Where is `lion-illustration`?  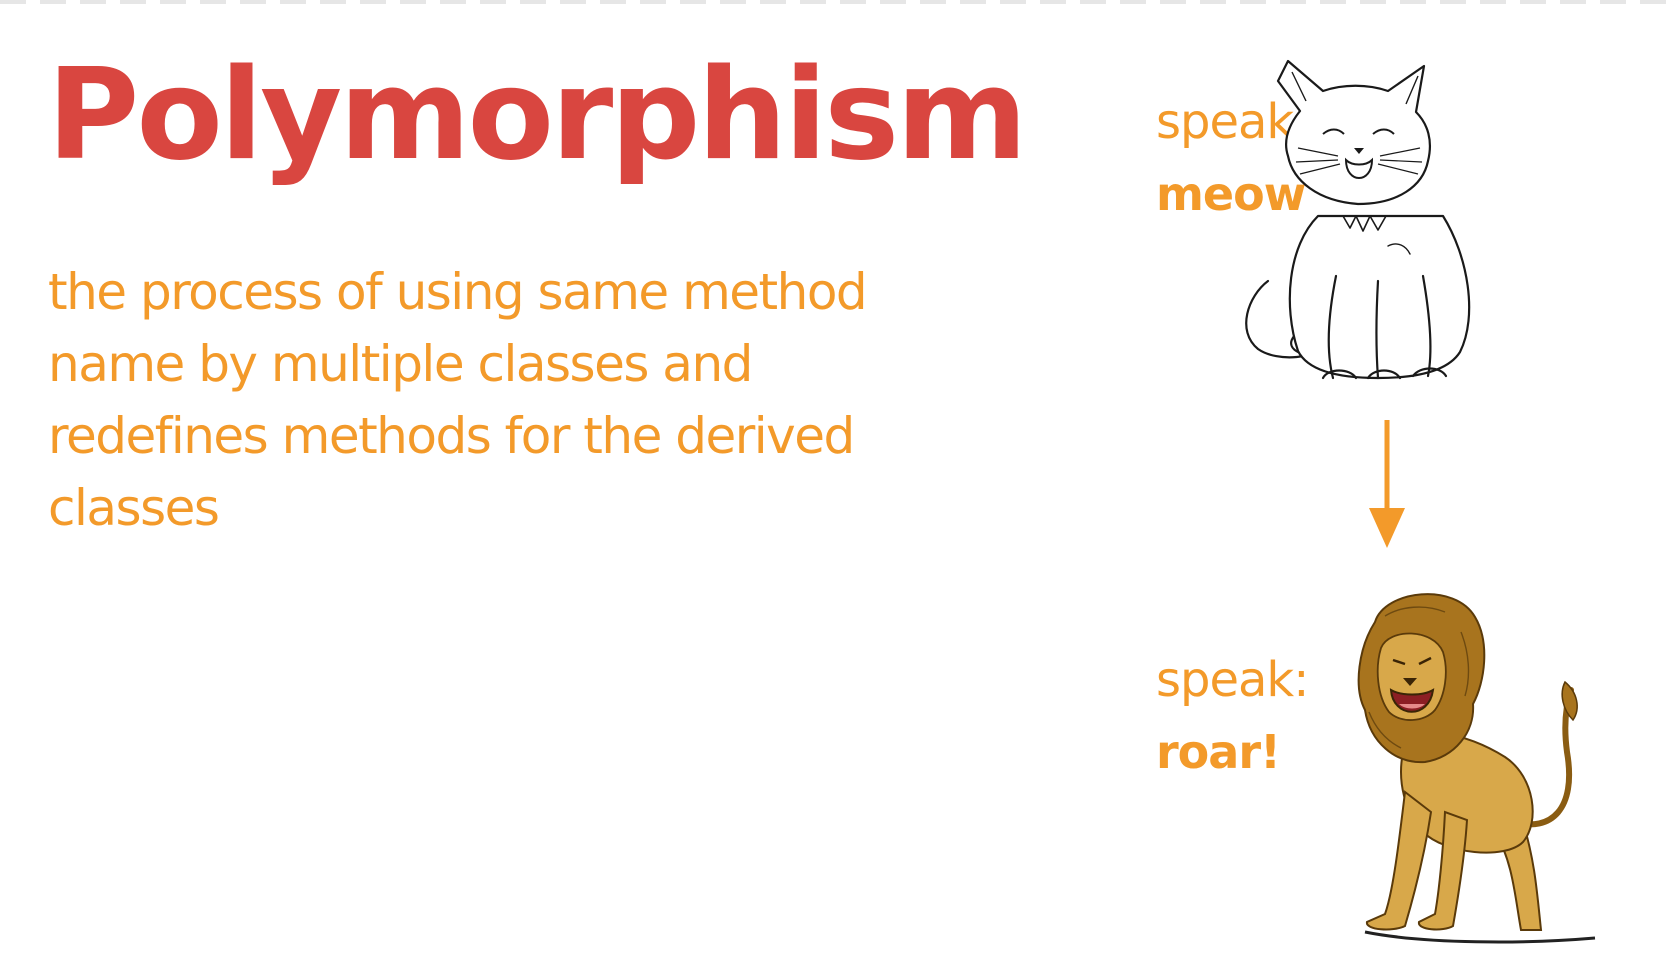 lion-illustration is located at coordinates (1476, 768).